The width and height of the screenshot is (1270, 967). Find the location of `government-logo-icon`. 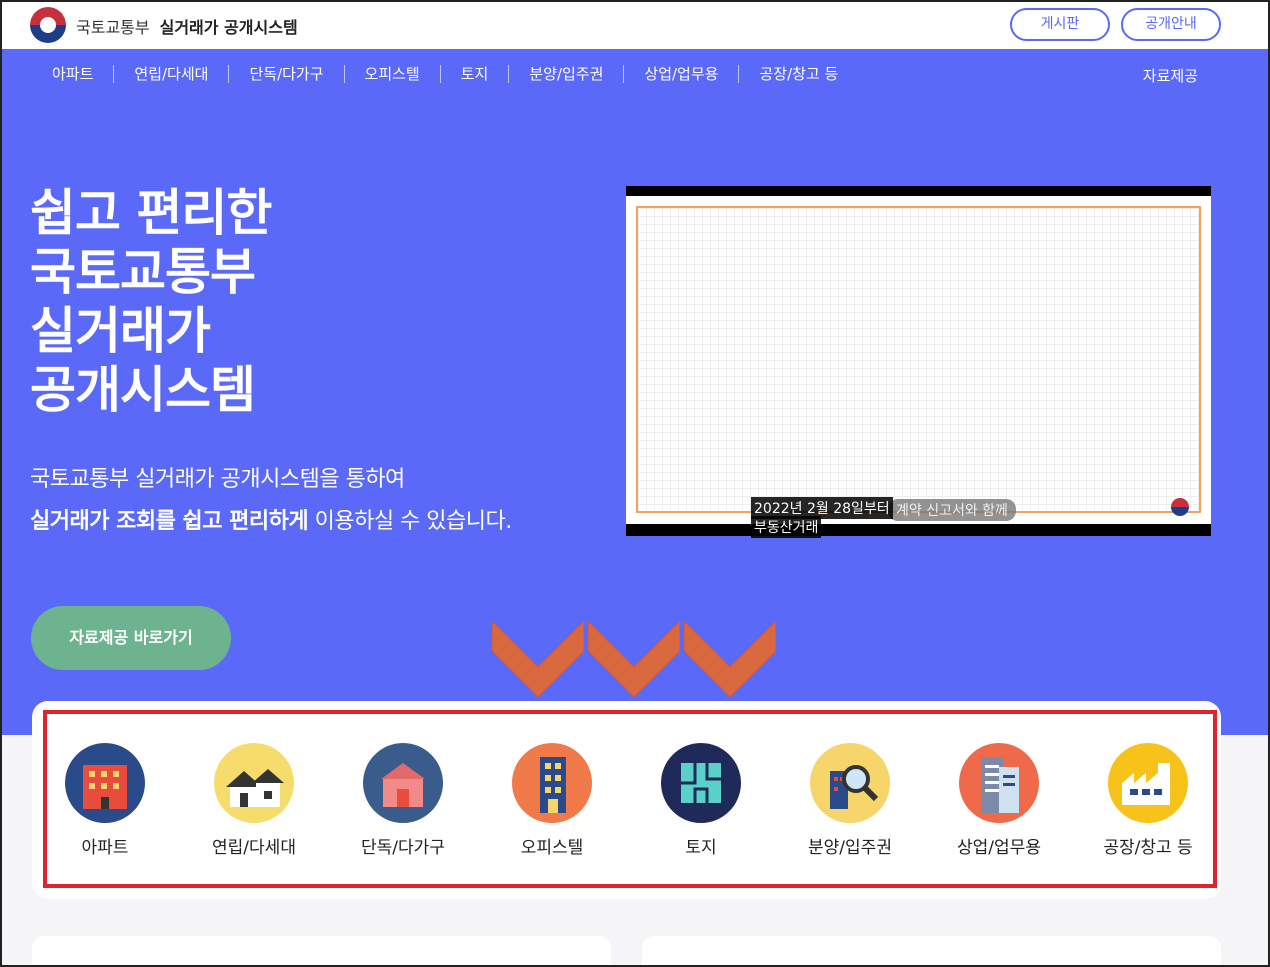

government-logo-icon is located at coordinates (48, 25).